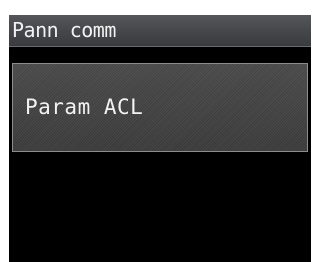 This screenshot has width=321, height=262. I want to click on menu-item-label: Param ACL, so click(84, 107).